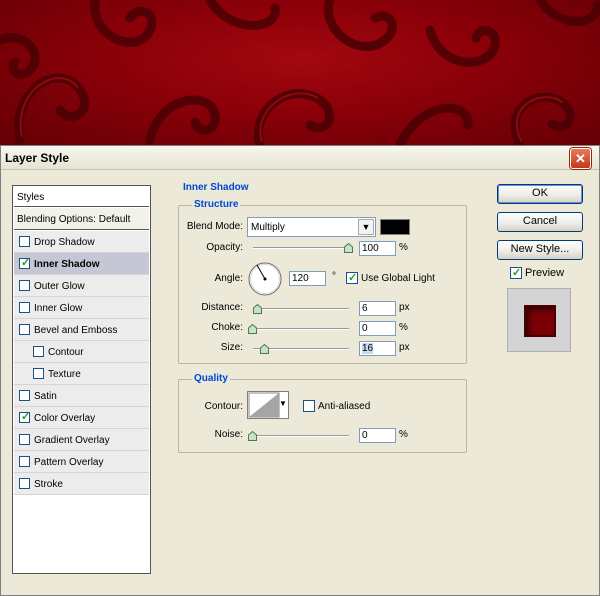  I want to click on style-item-label: Pattern Overlay, so click(69, 462).